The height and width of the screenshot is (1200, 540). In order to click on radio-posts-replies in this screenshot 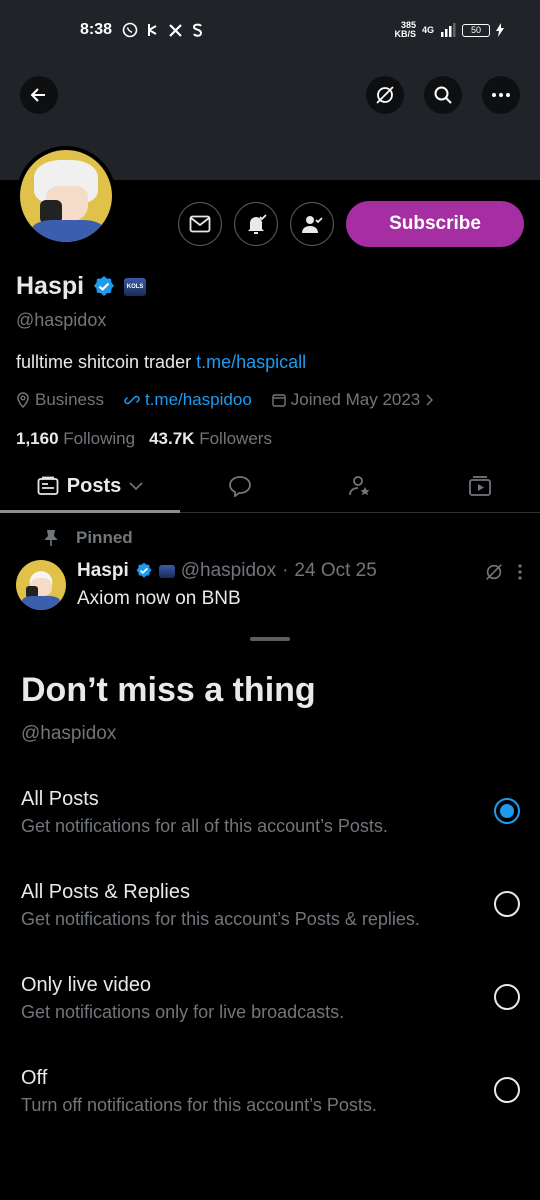, I will do `click(507, 904)`.